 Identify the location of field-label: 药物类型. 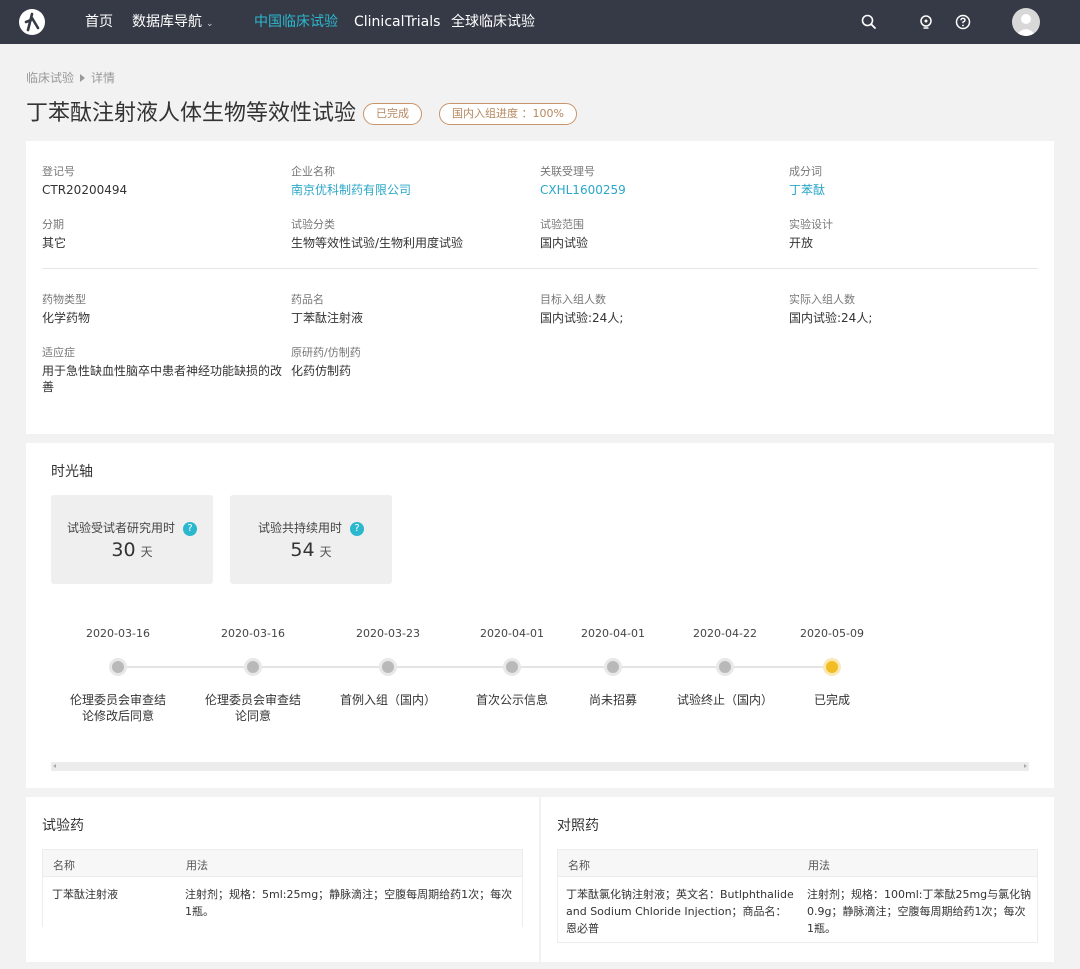
(64, 299).